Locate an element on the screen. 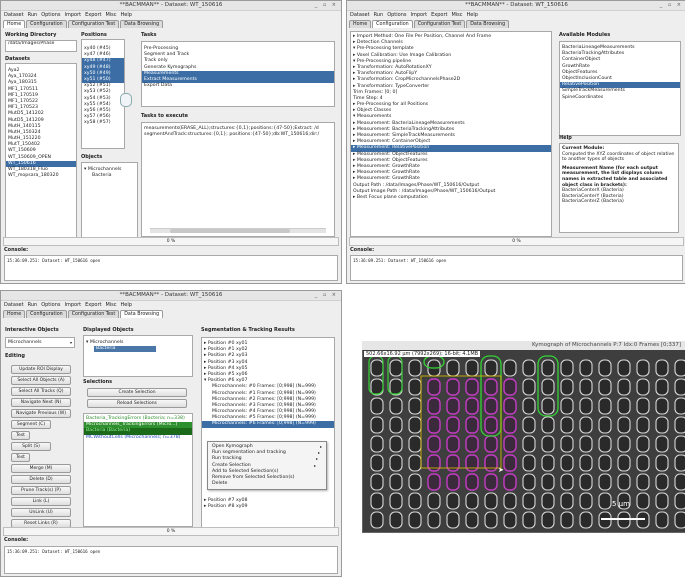 The width and height of the screenshot is (685, 577). delete-d-button: Delete (D) is located at coordinates (41, 479).